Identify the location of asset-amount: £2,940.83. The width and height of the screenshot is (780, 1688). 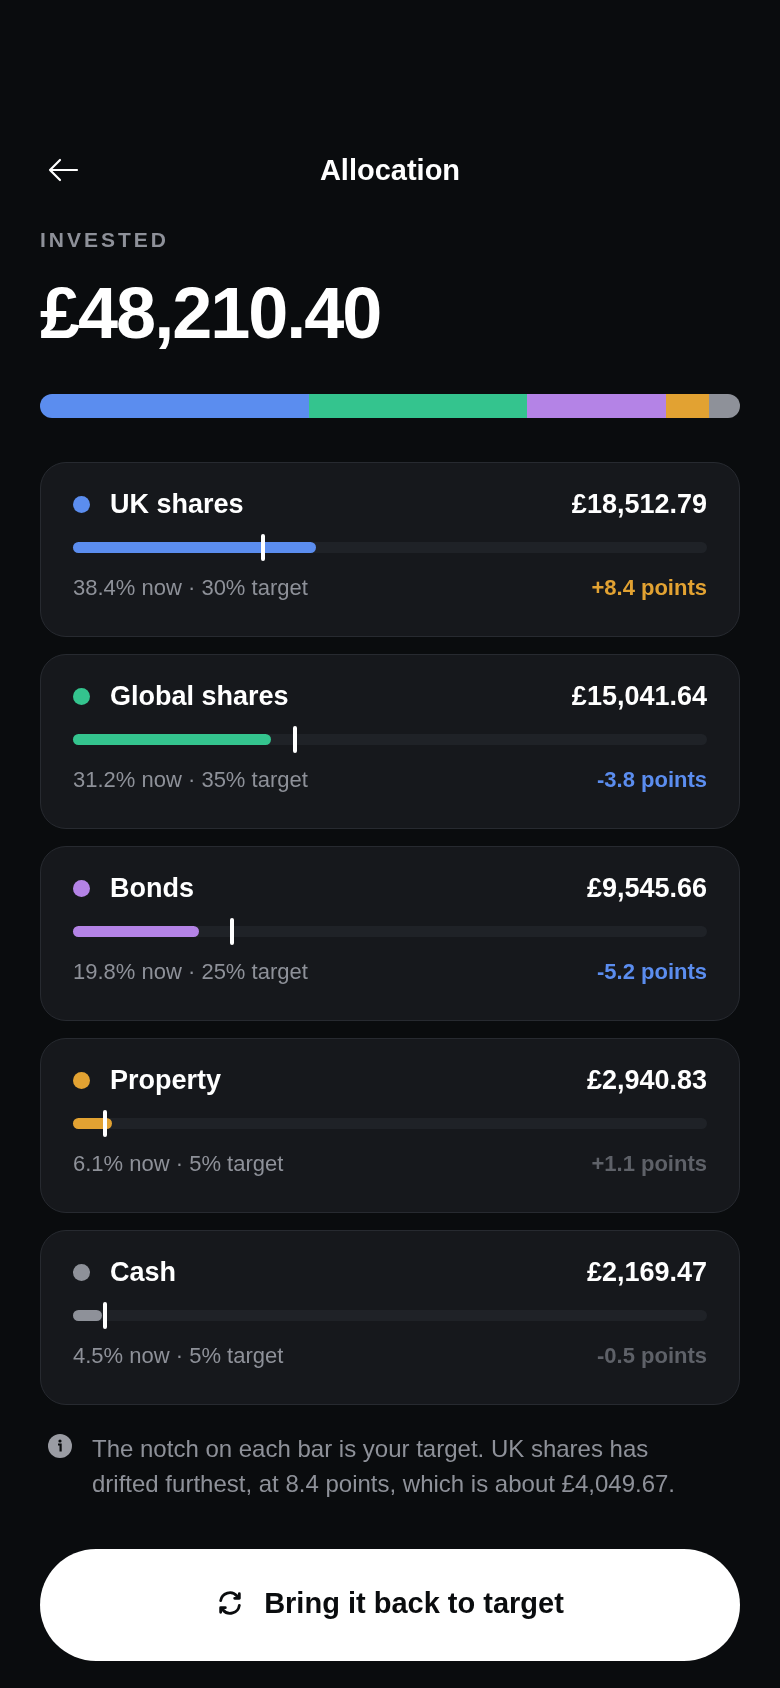
(646, 1080).